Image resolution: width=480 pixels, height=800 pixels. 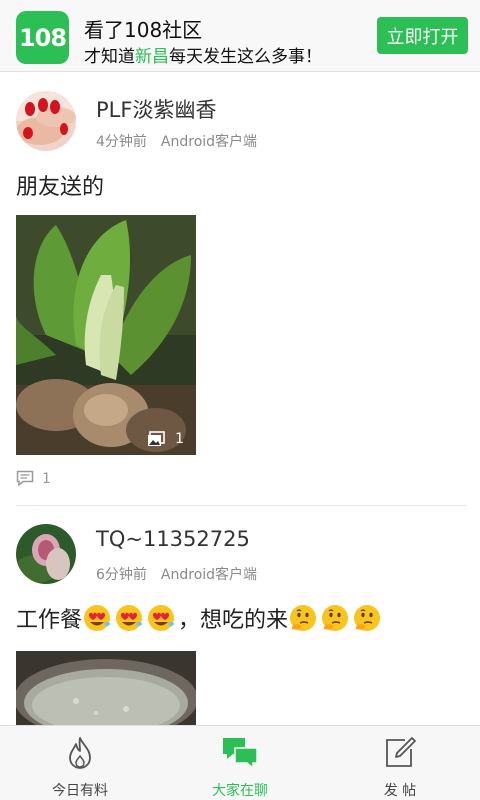 What do you see at coordinates (106, 688) in the screenshot?
I see `post-photo` at bounding box center [106, 688].